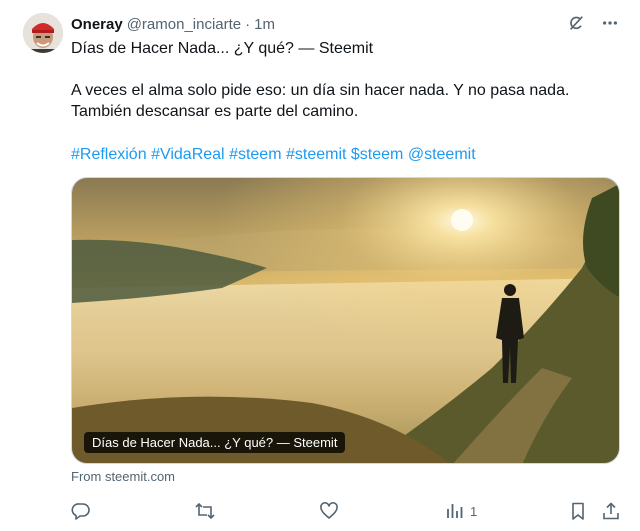 The image size is (640, 531). I want to click on share-button, so click(611, 511).